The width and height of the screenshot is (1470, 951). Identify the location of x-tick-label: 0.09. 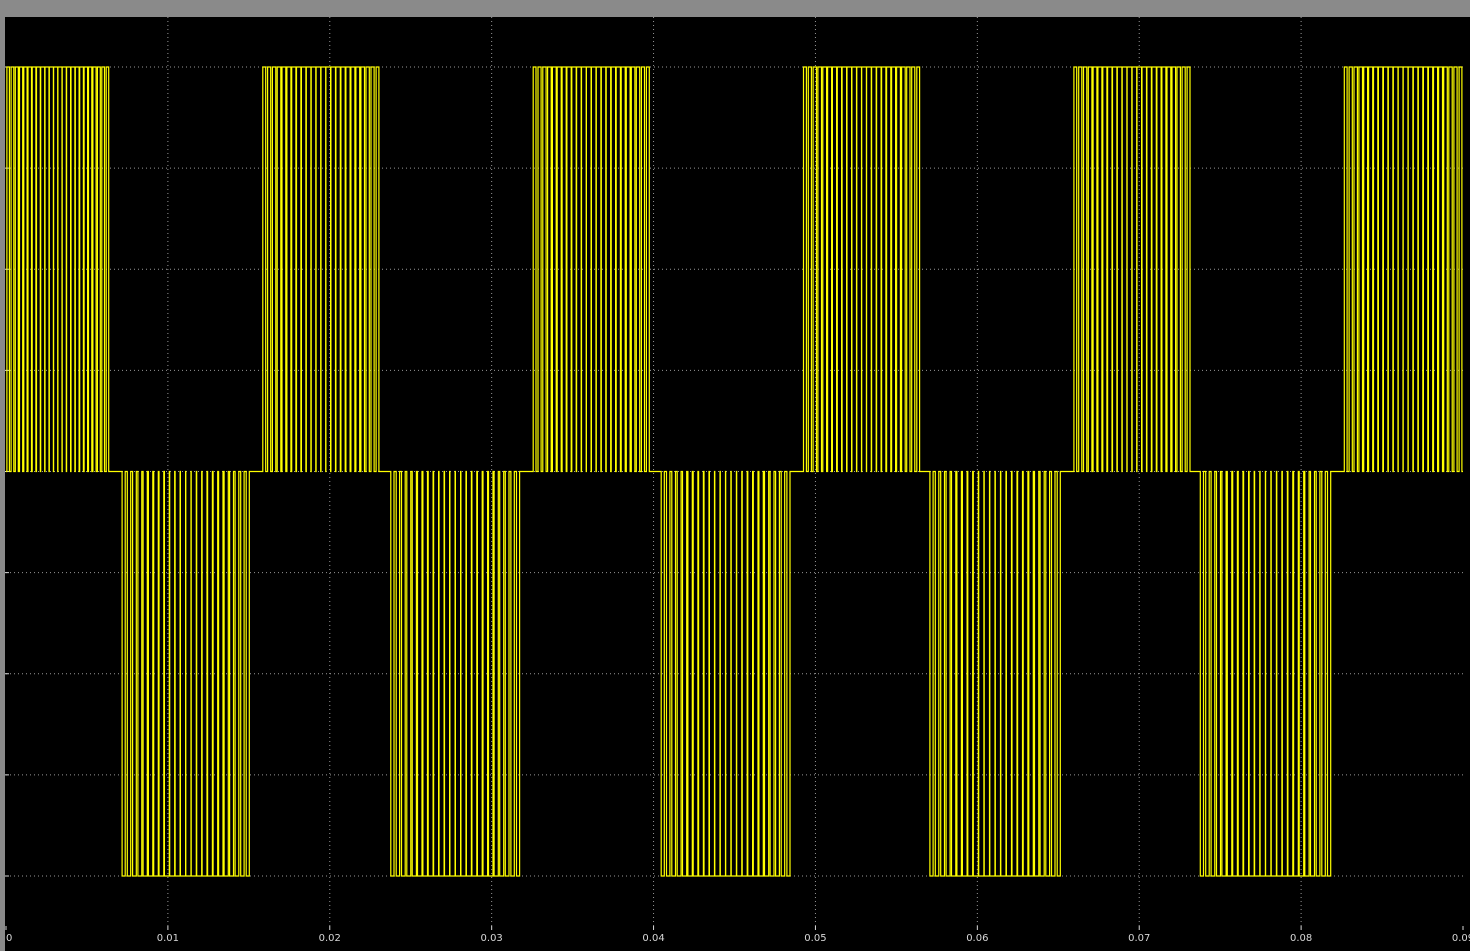
(1461, 938).